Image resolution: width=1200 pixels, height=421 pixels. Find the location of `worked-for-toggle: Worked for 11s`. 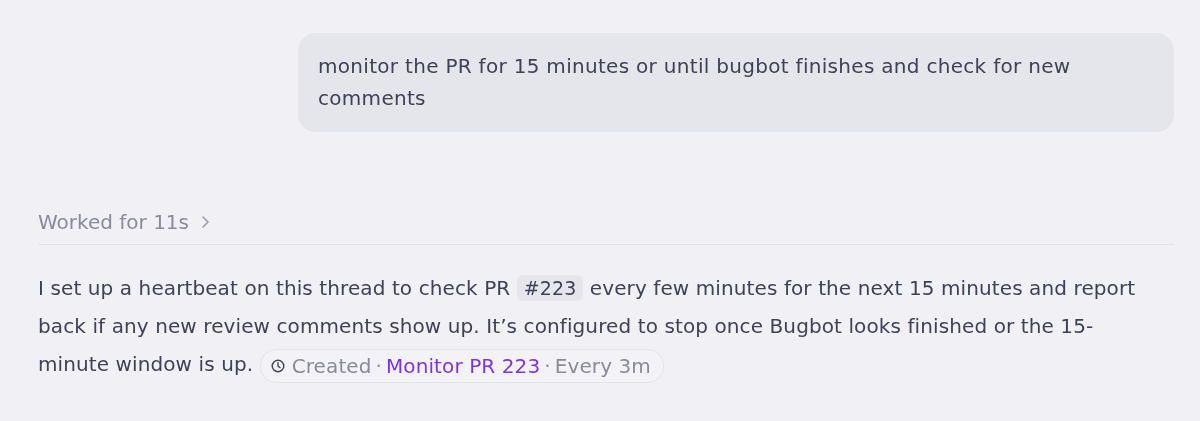

worked-for-toggle: Worked for 11s is located at coordinates (124, 222).